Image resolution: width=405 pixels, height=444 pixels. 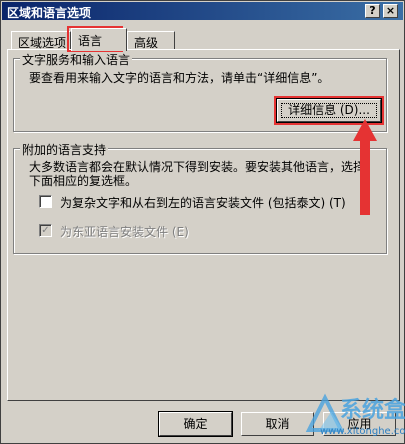 I want to click on watermark-brand: 系统盒, so click(x=372, y=410).